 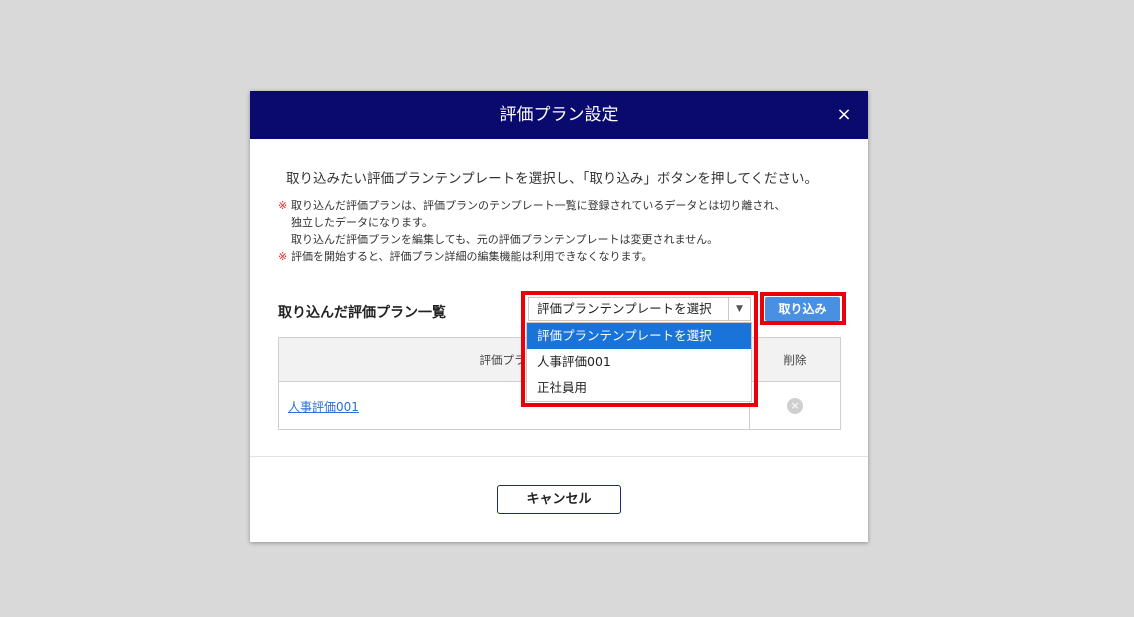 What do you see at coordinates (559, 456) in the screenshot?
I see `footer-divider` at bounding box center [559, 456].